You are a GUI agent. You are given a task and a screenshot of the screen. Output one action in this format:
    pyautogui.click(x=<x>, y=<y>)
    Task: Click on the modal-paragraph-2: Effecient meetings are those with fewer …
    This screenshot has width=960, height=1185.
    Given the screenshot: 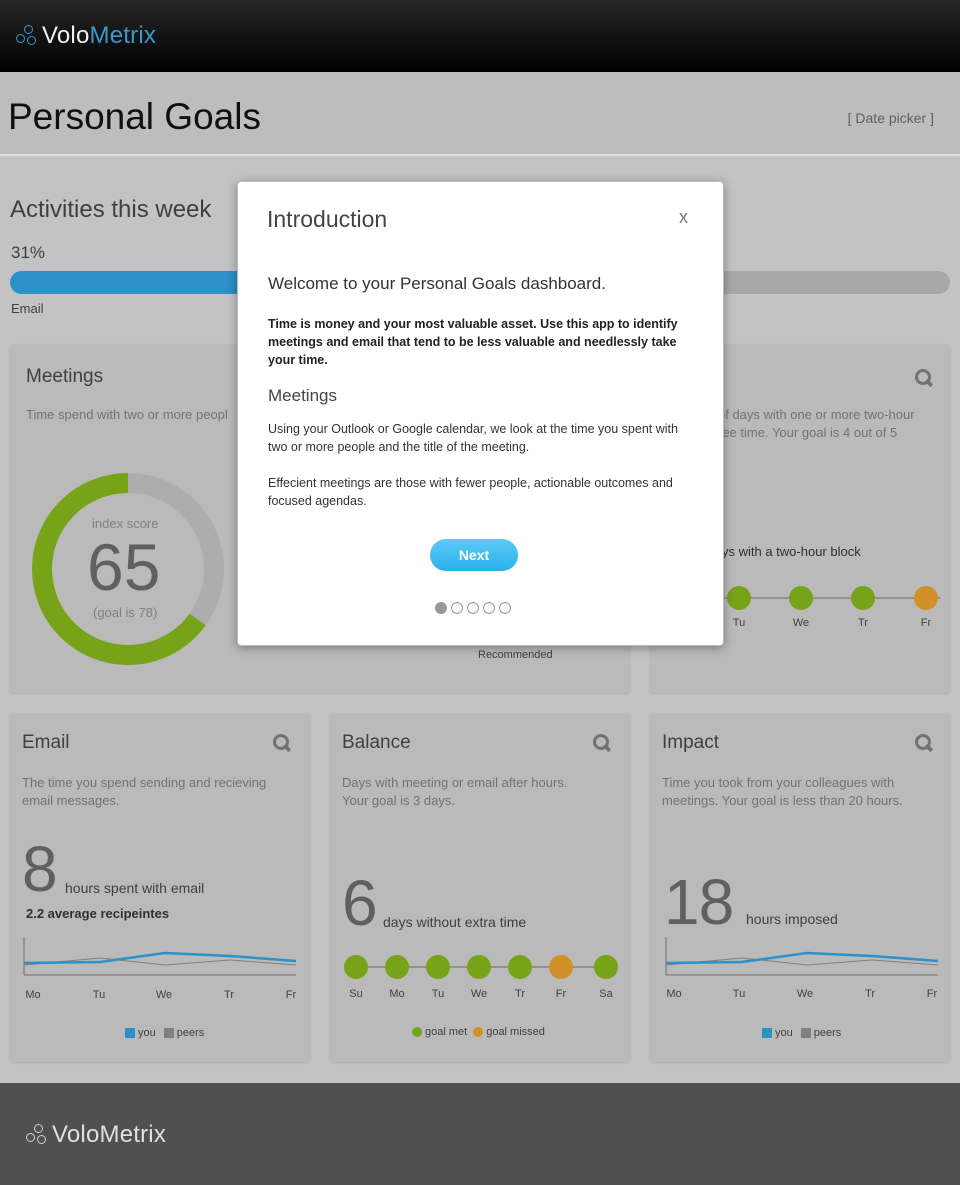 What is the action you would take?
    pyautogui.click(x=470, y=492)
    